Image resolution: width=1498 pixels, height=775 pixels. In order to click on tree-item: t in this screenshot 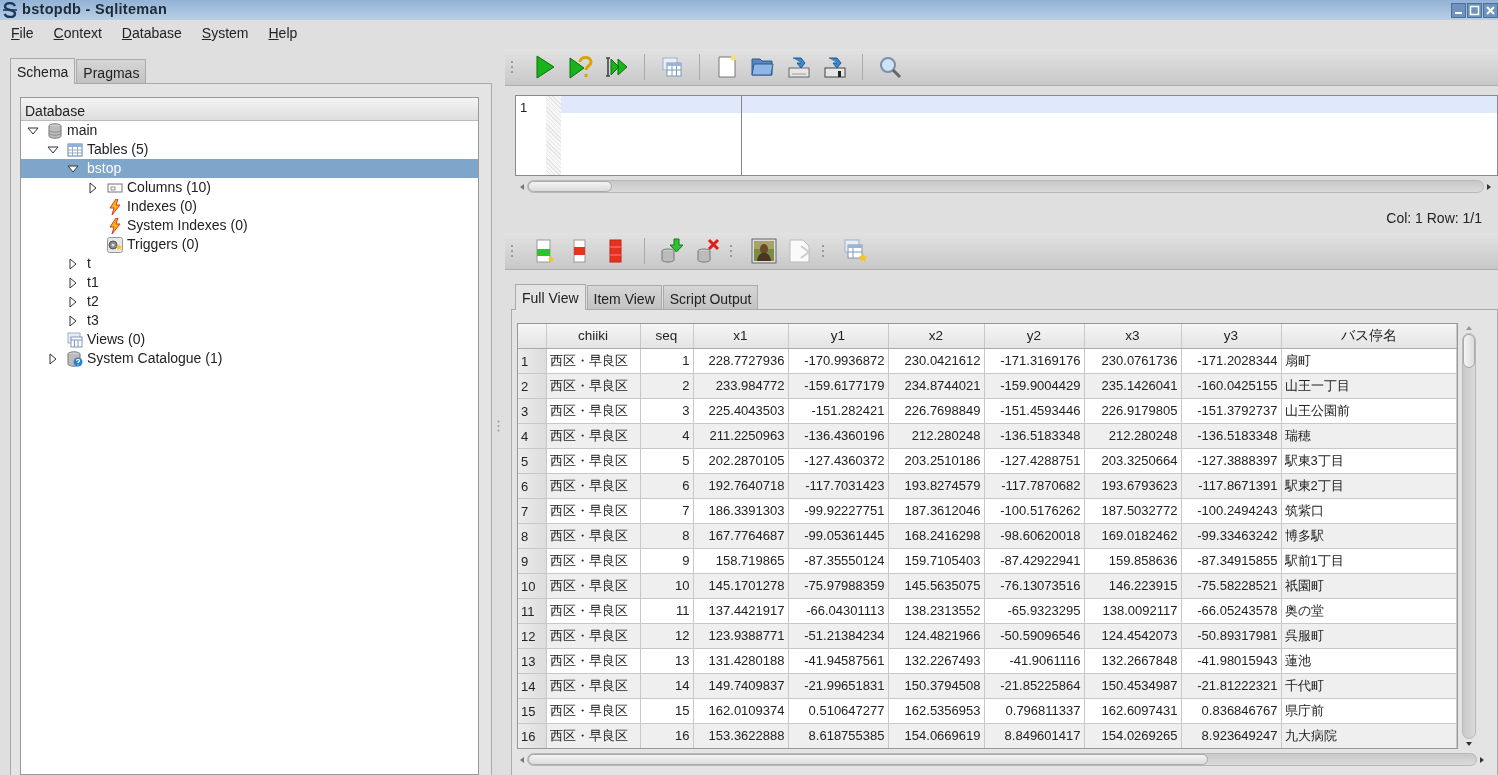, I will do `click(249, 263)`.